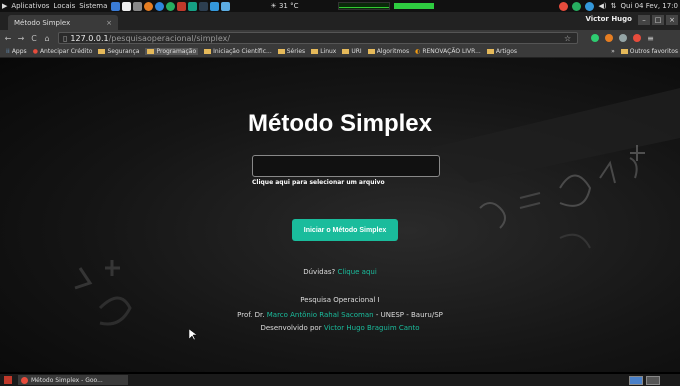 This screenshot has width=680, height=386. I want to click on browser-tabbar: Método Simplex × Victor Hugo – □ ×, so click(340, 21).